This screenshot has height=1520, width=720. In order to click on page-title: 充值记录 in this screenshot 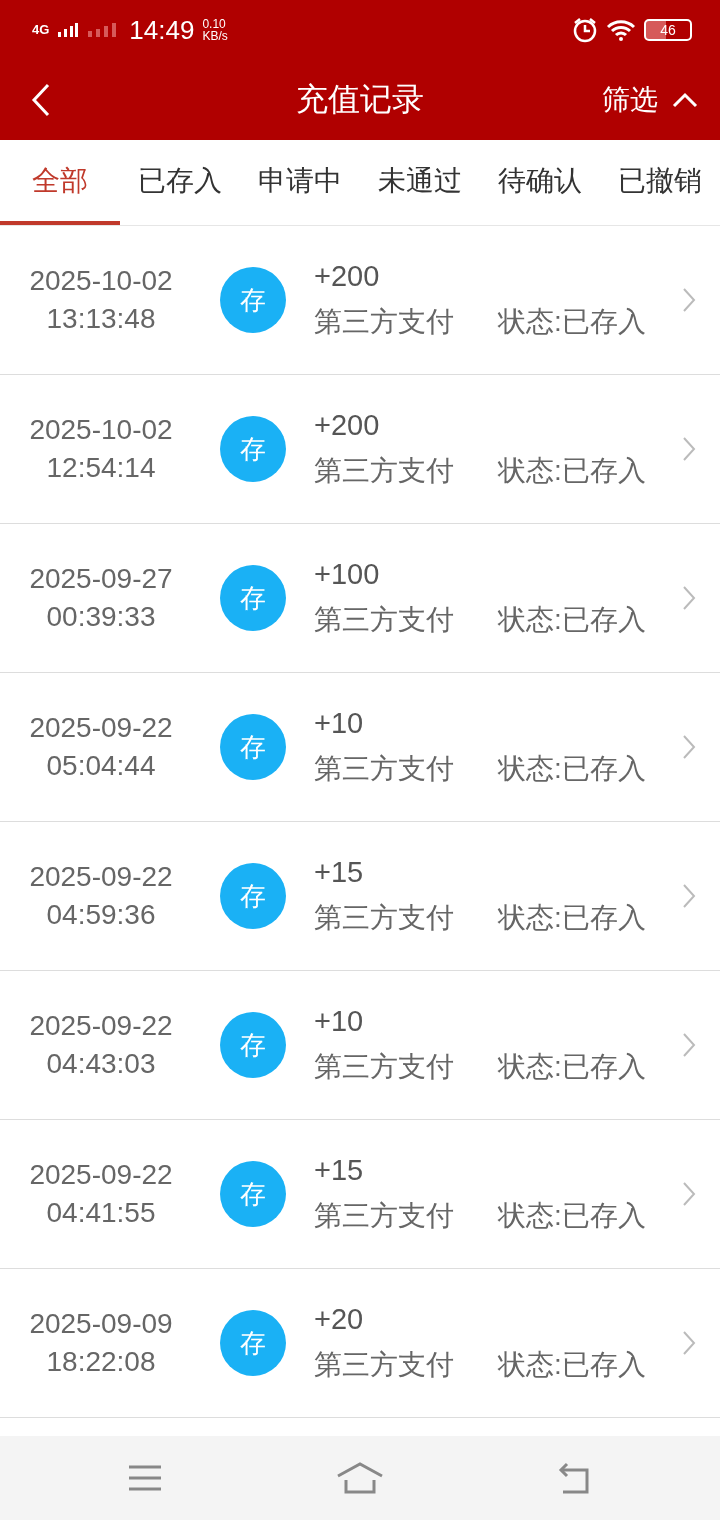, I will do `click(360, 99)`.